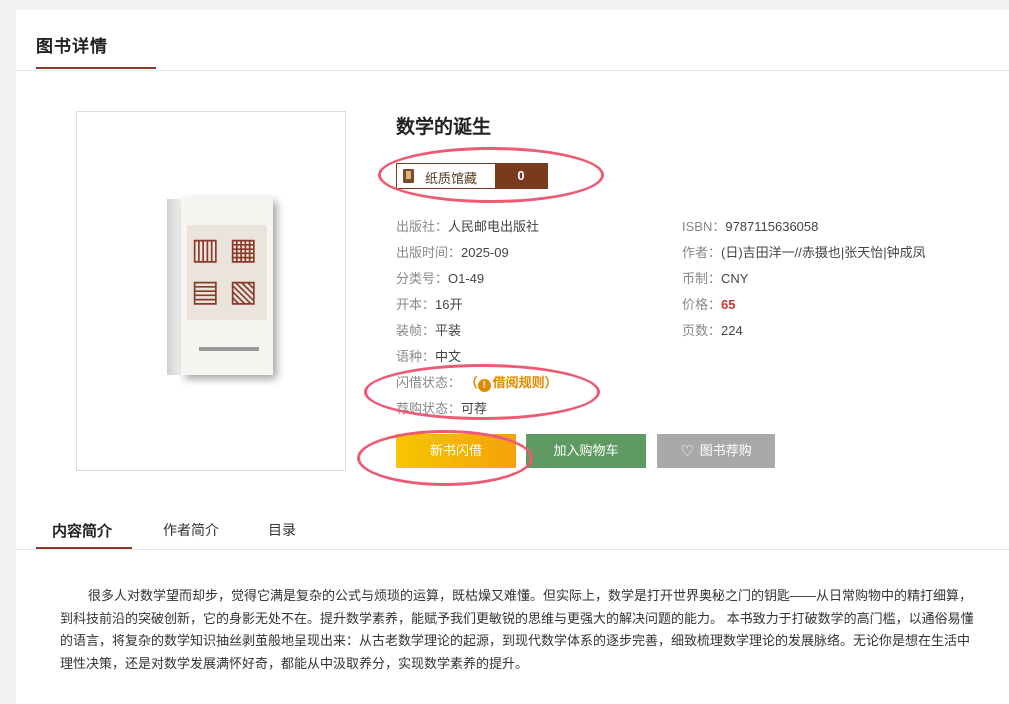 The height and width of the screenshot is (704, 1009). I want to click on section-title-underline, so click(96, 68).